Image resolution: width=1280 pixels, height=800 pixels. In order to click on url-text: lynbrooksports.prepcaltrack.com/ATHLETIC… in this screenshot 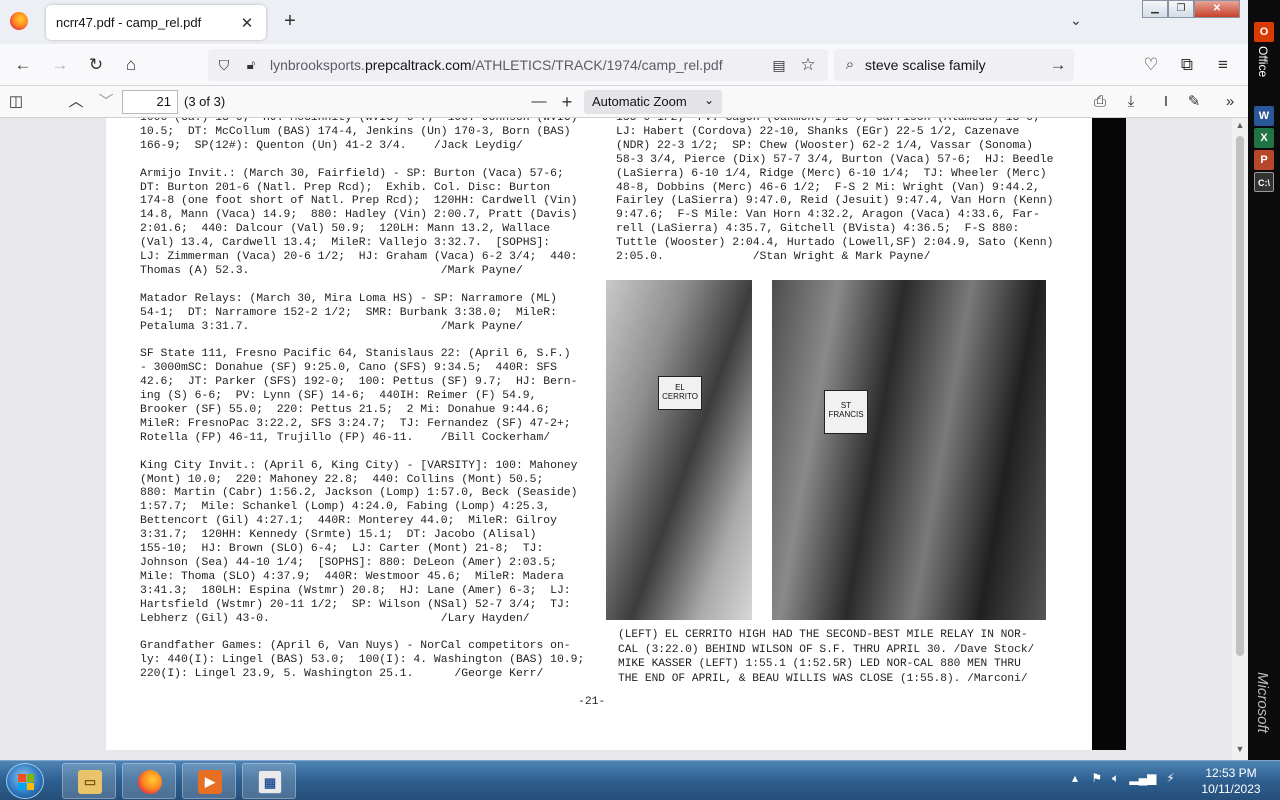, I will do `click(496, 65)`.